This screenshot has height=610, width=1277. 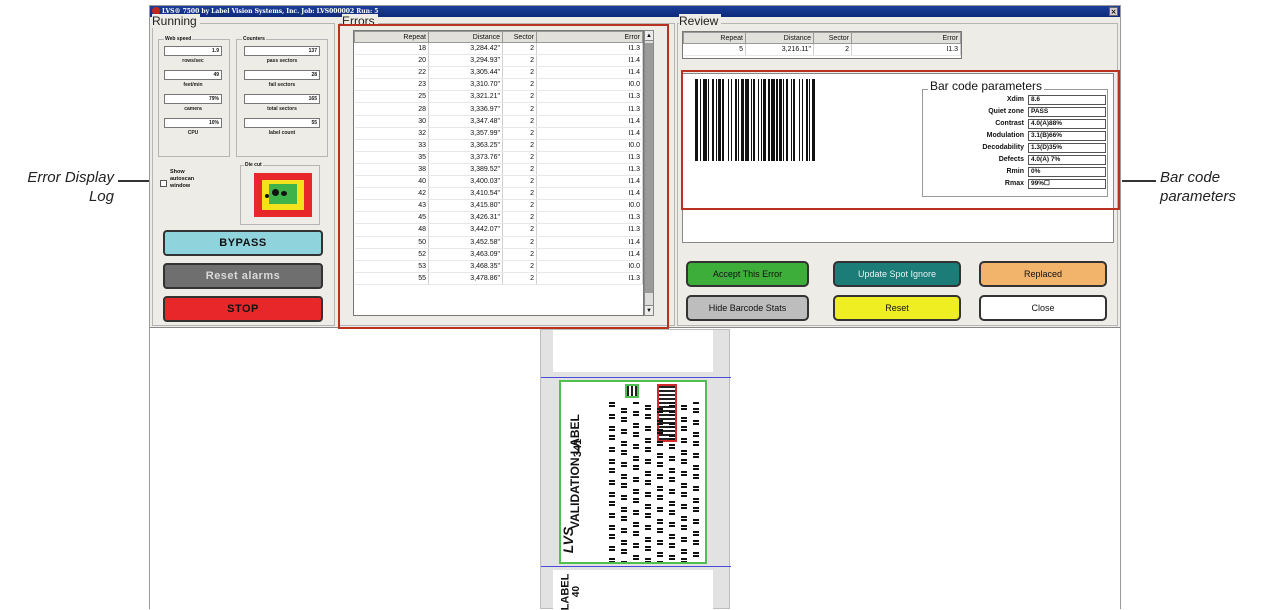 I want to click on die-cut-indicator, so click(x=283, y=195).